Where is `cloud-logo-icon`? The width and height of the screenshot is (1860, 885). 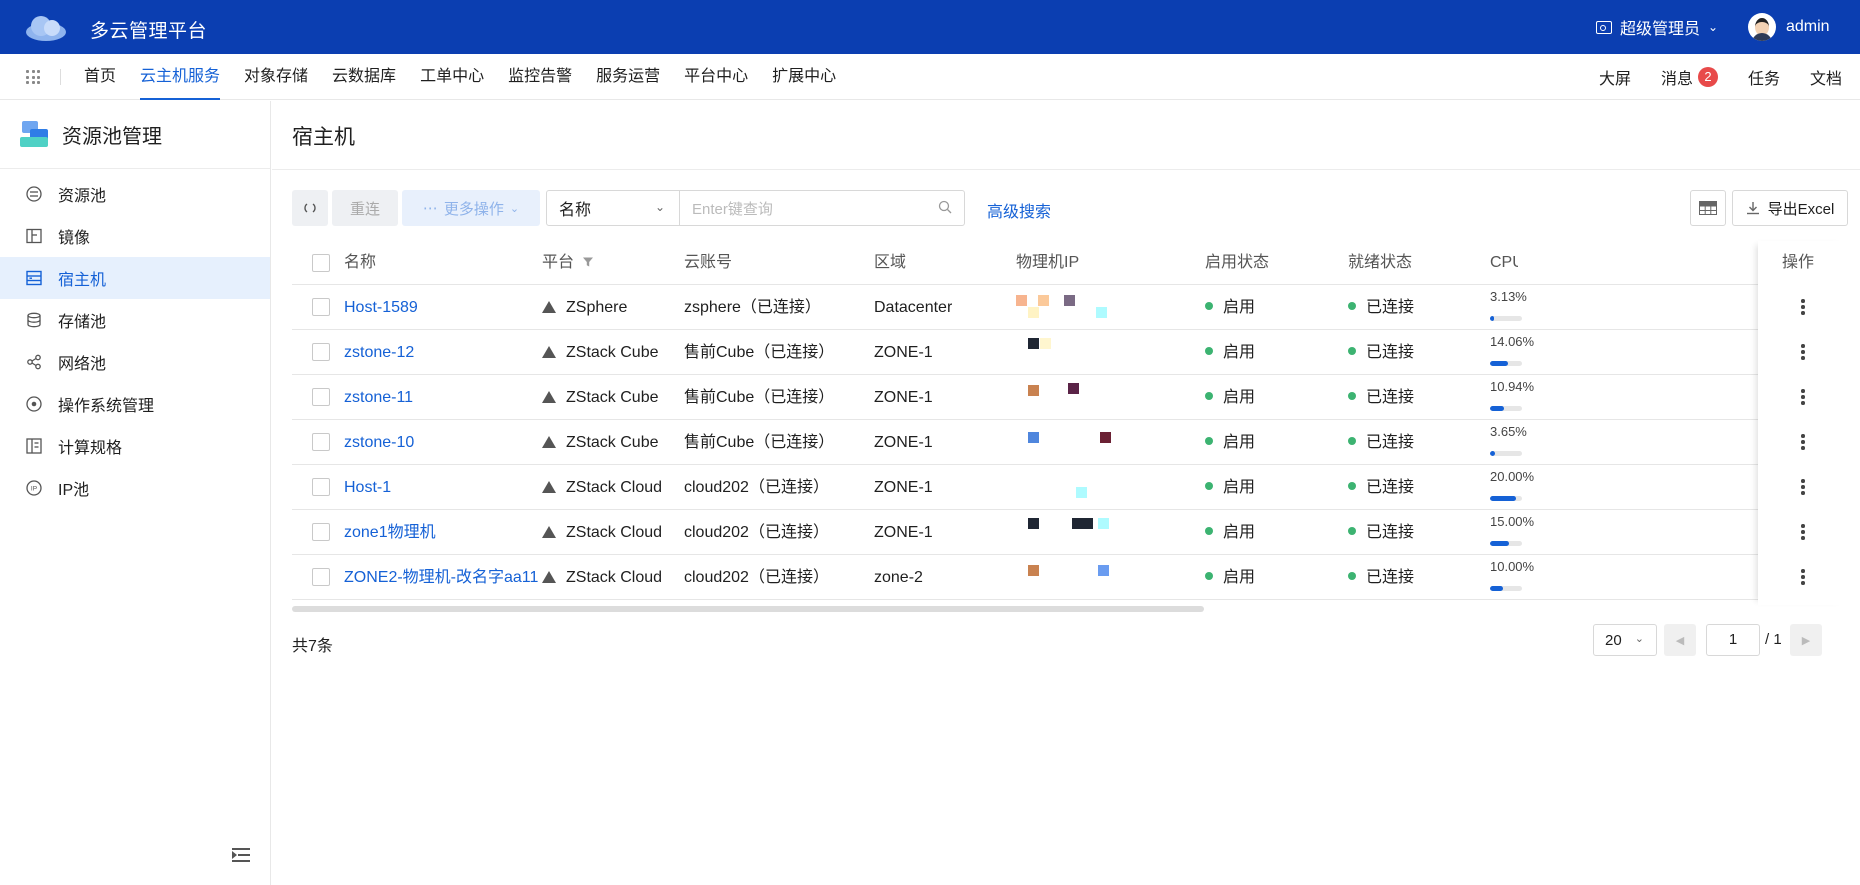
cloud-logo-icon is located at coordinates (46, 28).